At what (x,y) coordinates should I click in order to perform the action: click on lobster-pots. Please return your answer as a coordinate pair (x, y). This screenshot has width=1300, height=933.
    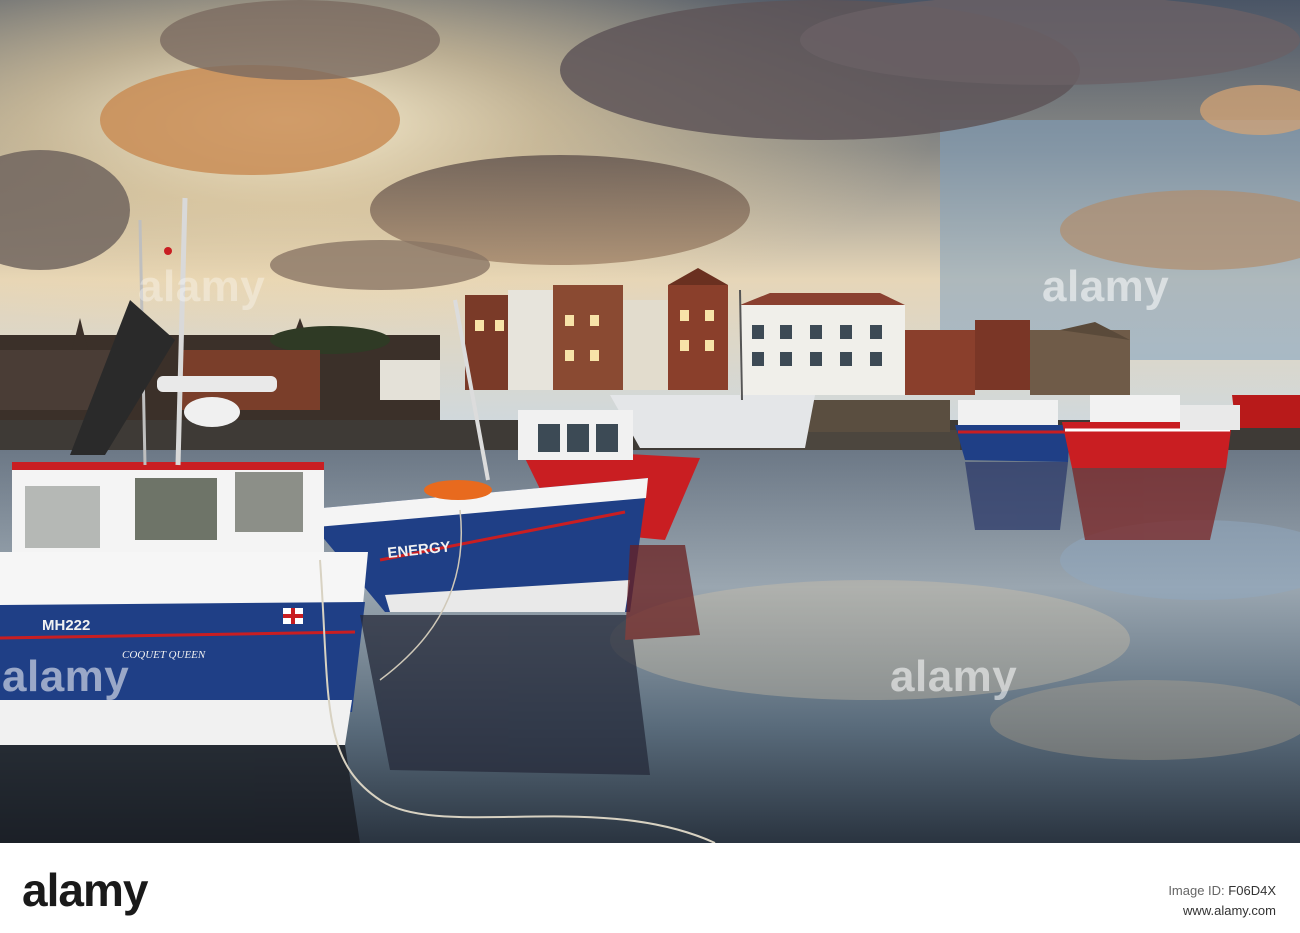
    Looking at the image, I should click on (875, 416).